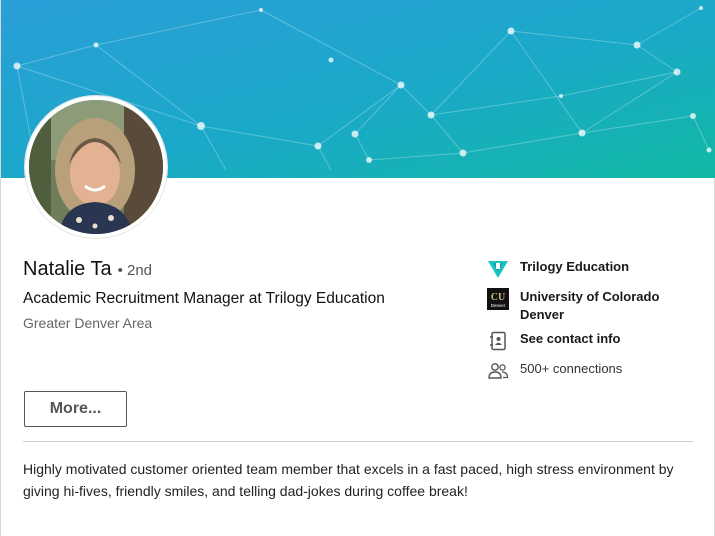 The image size is (715, 536). I want to click on connections-item: 500+ connections, so click(554, 371).